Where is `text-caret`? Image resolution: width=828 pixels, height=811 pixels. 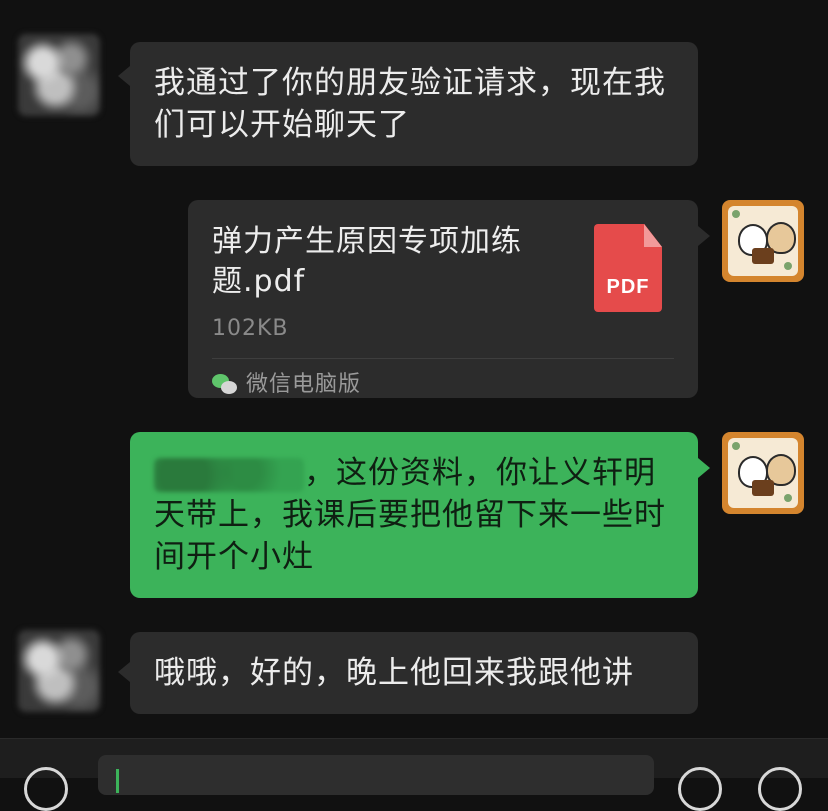
text-caret is located at coordinates (117, 781).